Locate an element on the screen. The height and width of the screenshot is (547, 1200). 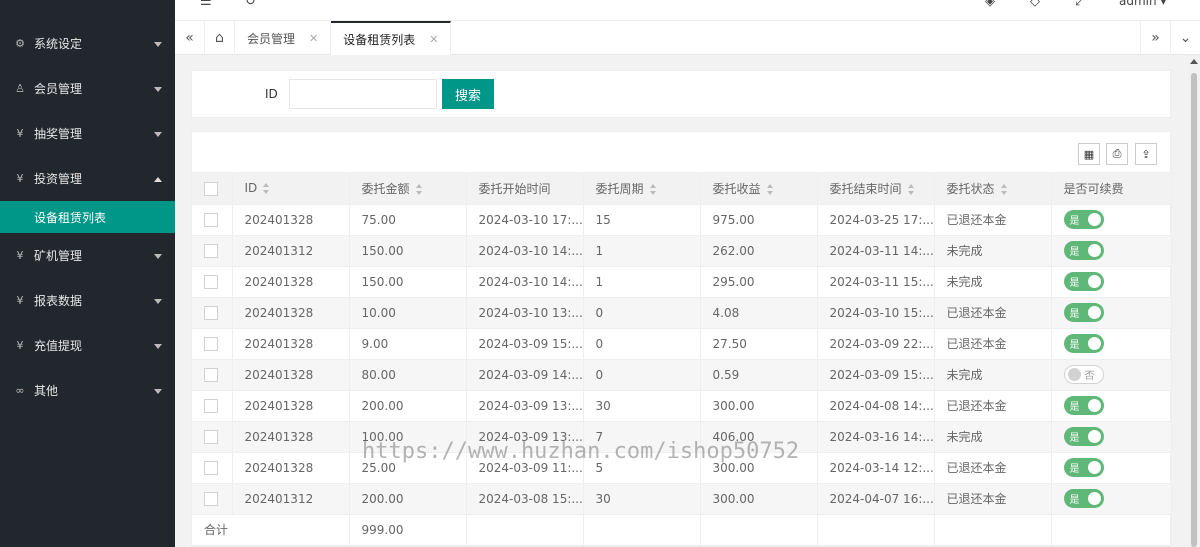
refresh-icon: ↻ is located at coordinates (250, 4).